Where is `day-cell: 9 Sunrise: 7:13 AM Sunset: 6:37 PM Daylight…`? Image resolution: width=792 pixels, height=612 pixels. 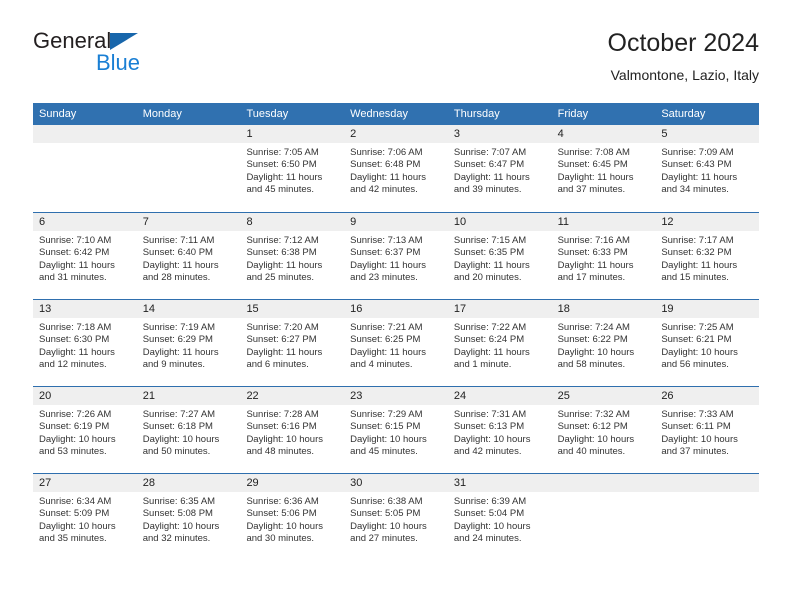 day-cell: 9 Sunrise: 7:13 AM Sunset: 6:37 PM Daylight… is located at coordinates (396, 256).